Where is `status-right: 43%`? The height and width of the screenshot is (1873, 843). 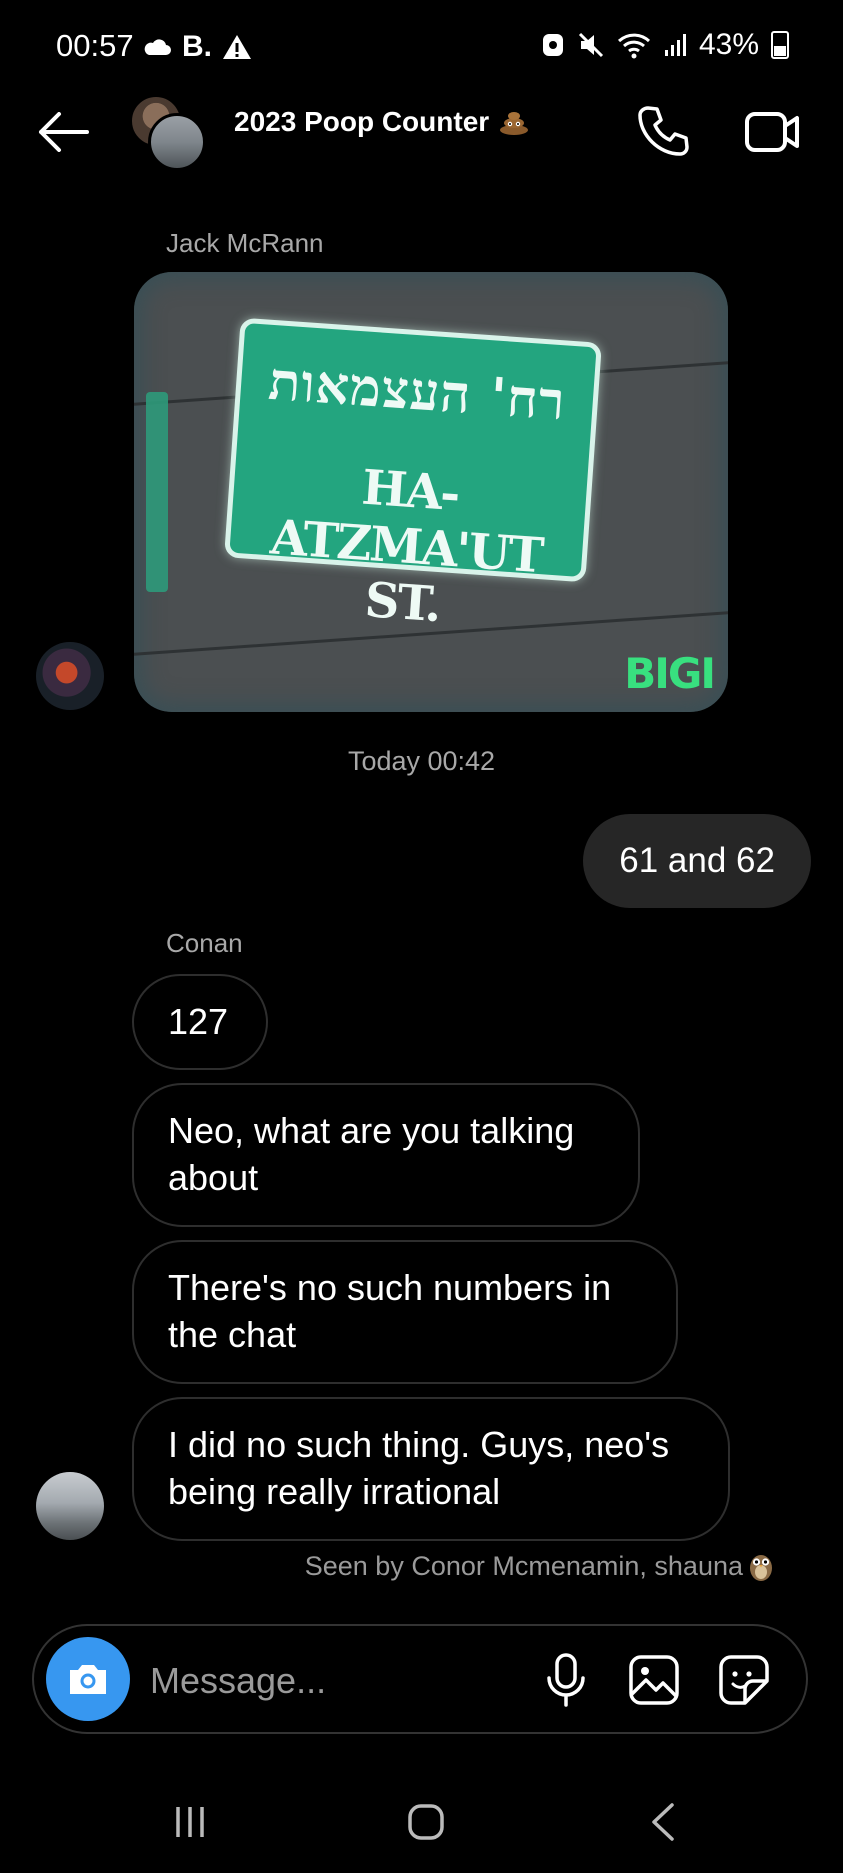
status-right: 43% is located at coordinates (665, 45).